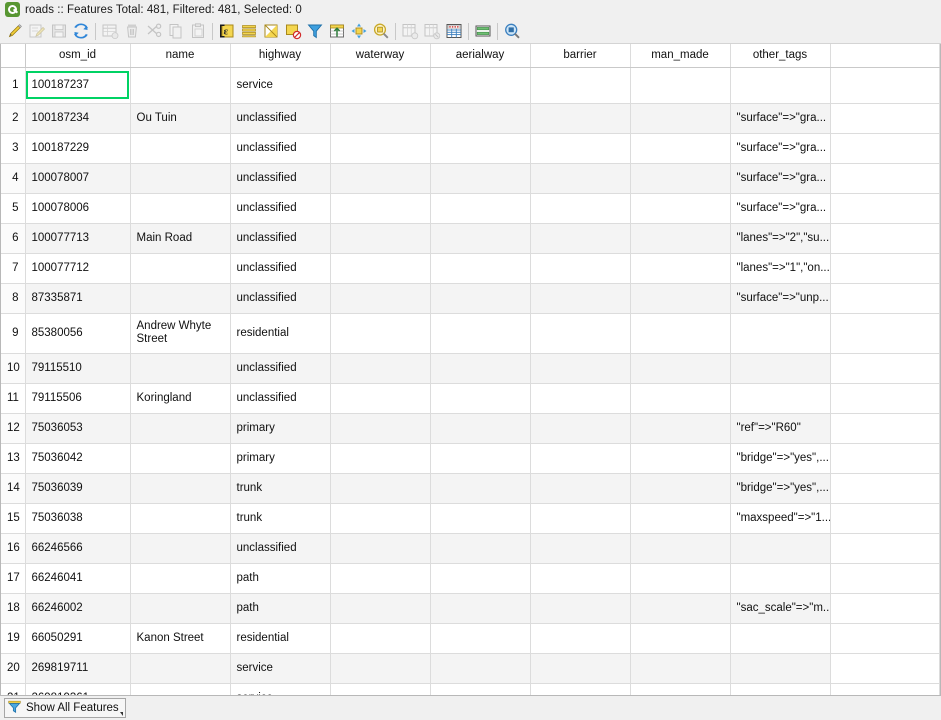  Describe the element at coordinates (280, 458) in the screenshot. I see `cell-highway: primary` at that location.